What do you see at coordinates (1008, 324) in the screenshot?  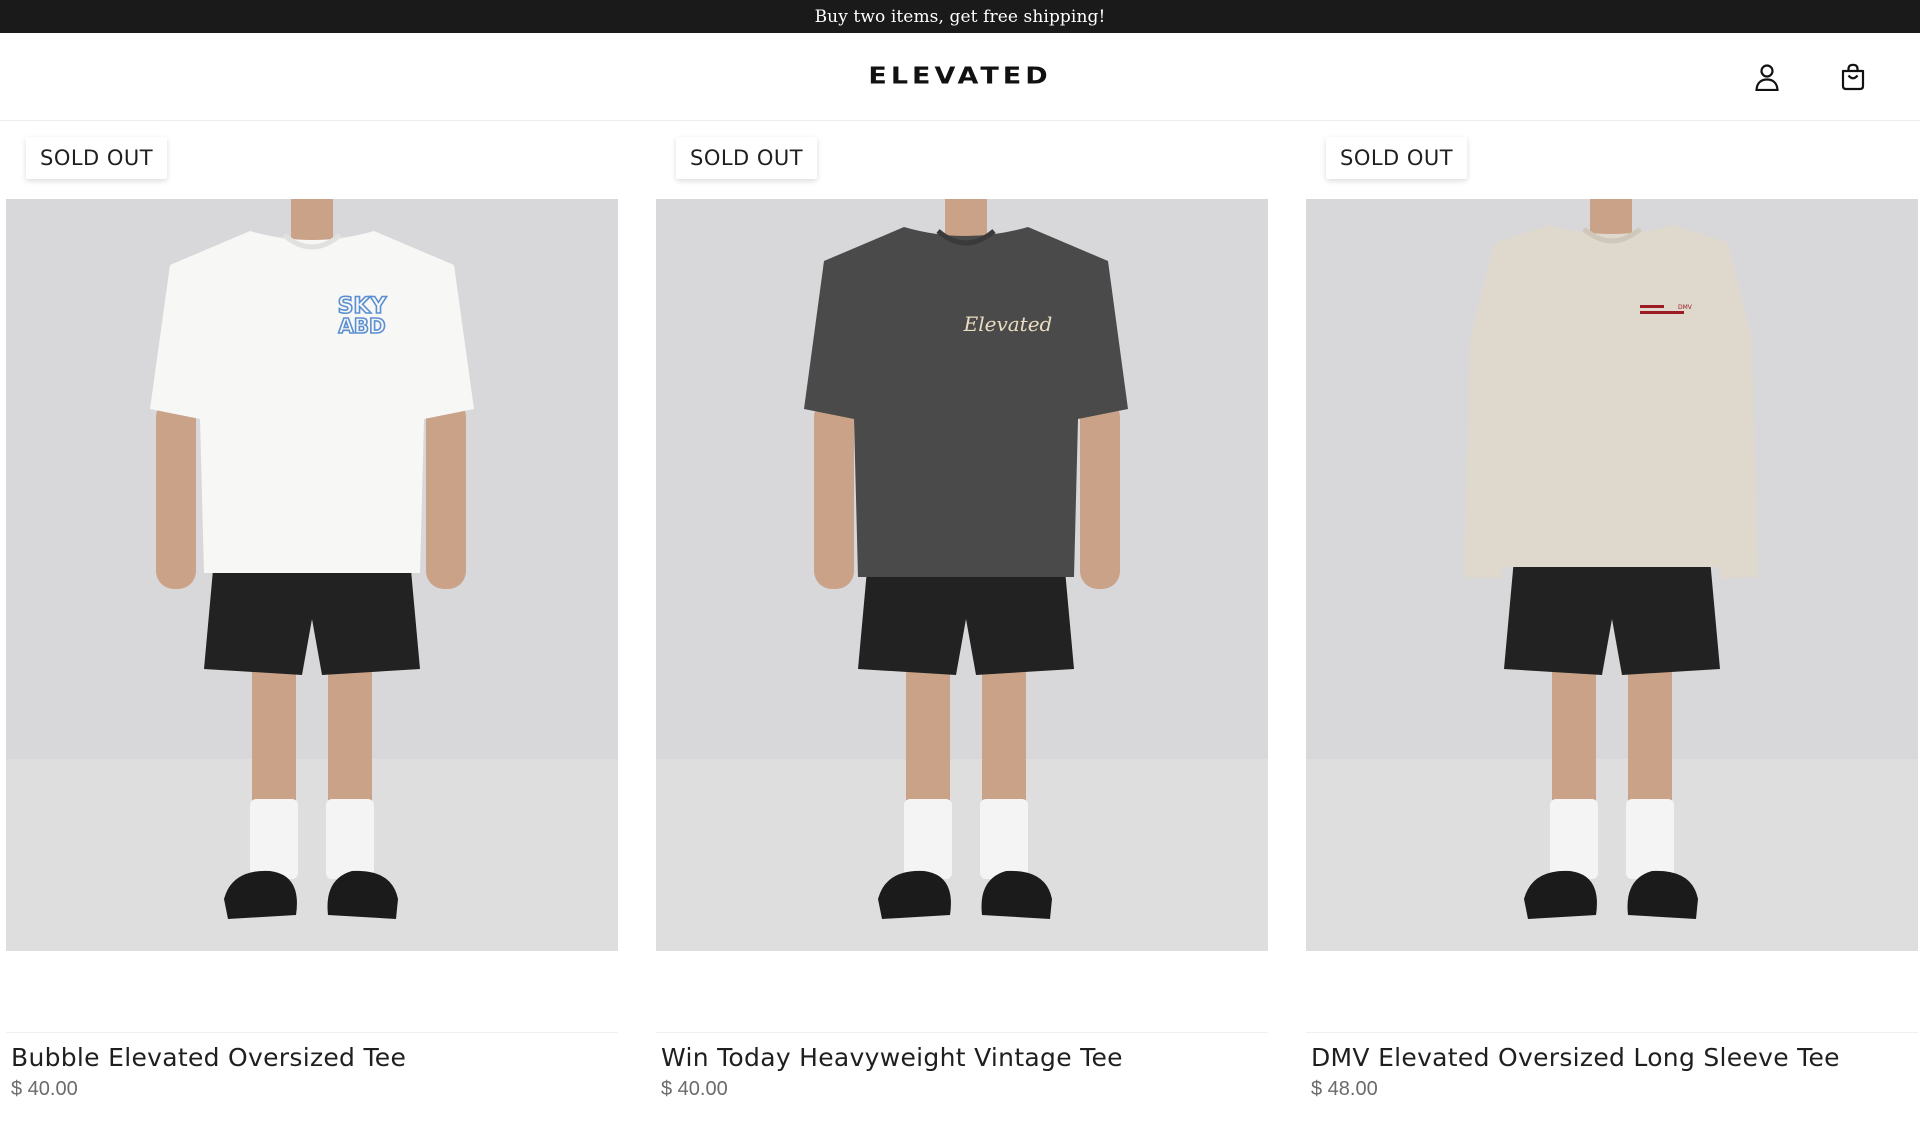 I see `svg-text: Elevated` at bounding box center [1008, 324].